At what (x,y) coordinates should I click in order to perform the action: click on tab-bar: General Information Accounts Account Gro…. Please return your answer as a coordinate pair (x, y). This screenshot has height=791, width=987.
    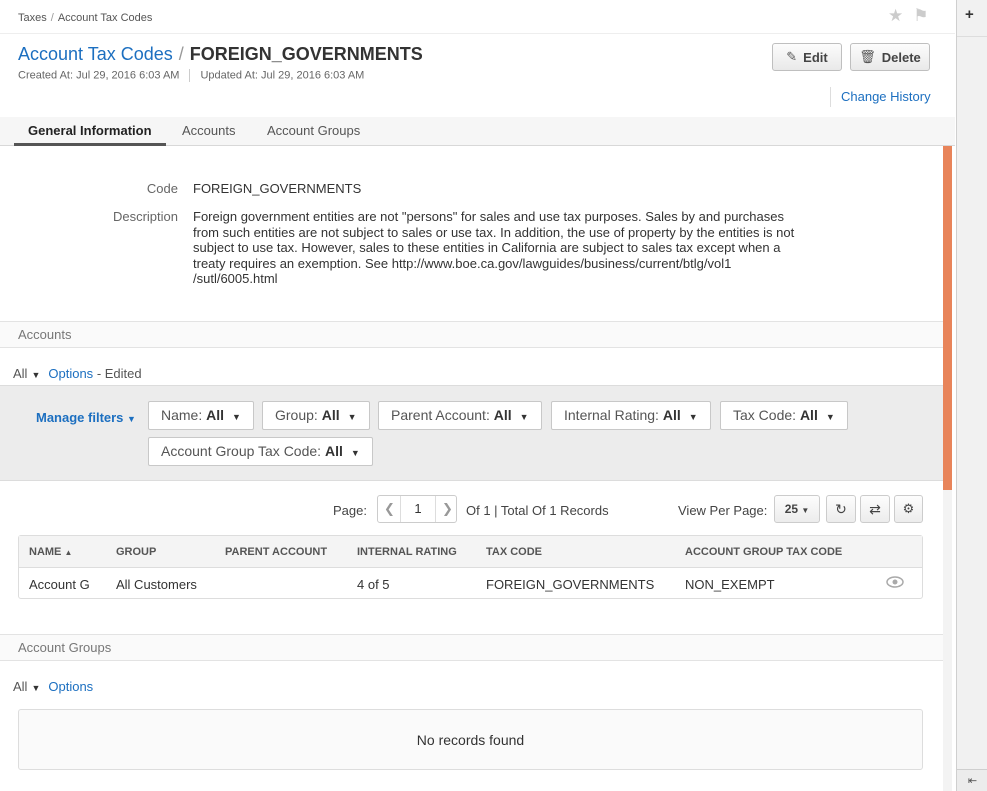
    Looking at the image, I should click on (477, 131).